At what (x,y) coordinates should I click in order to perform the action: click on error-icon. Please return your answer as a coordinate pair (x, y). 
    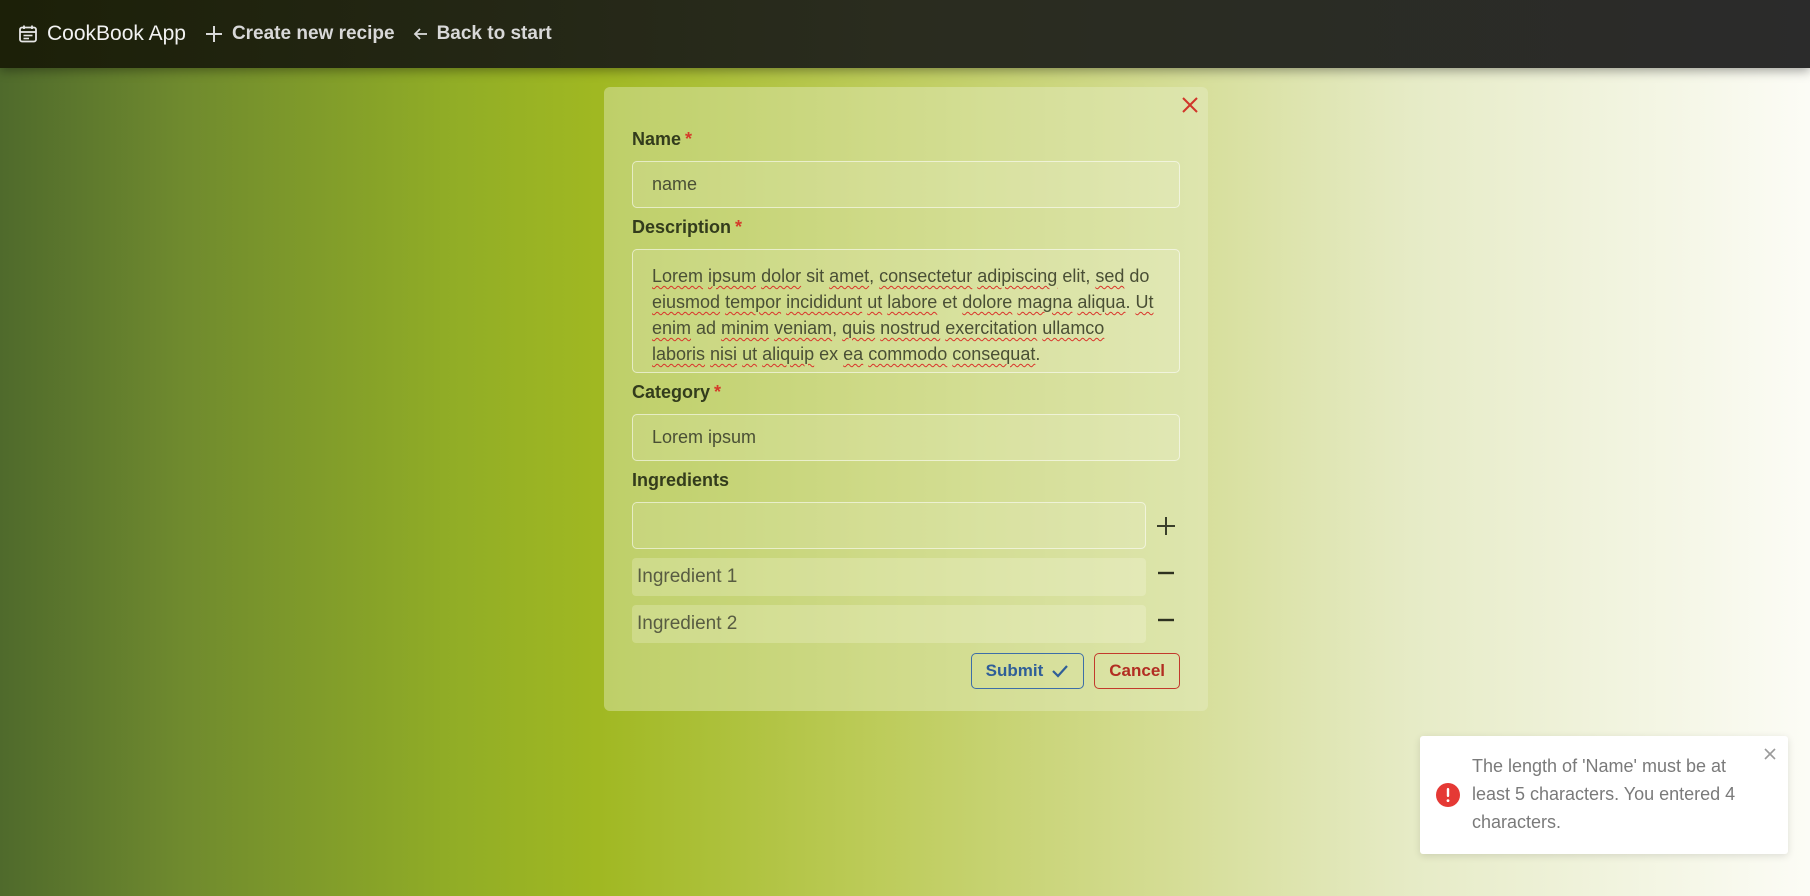
    Looking at the image, I should click on (1448, 795).